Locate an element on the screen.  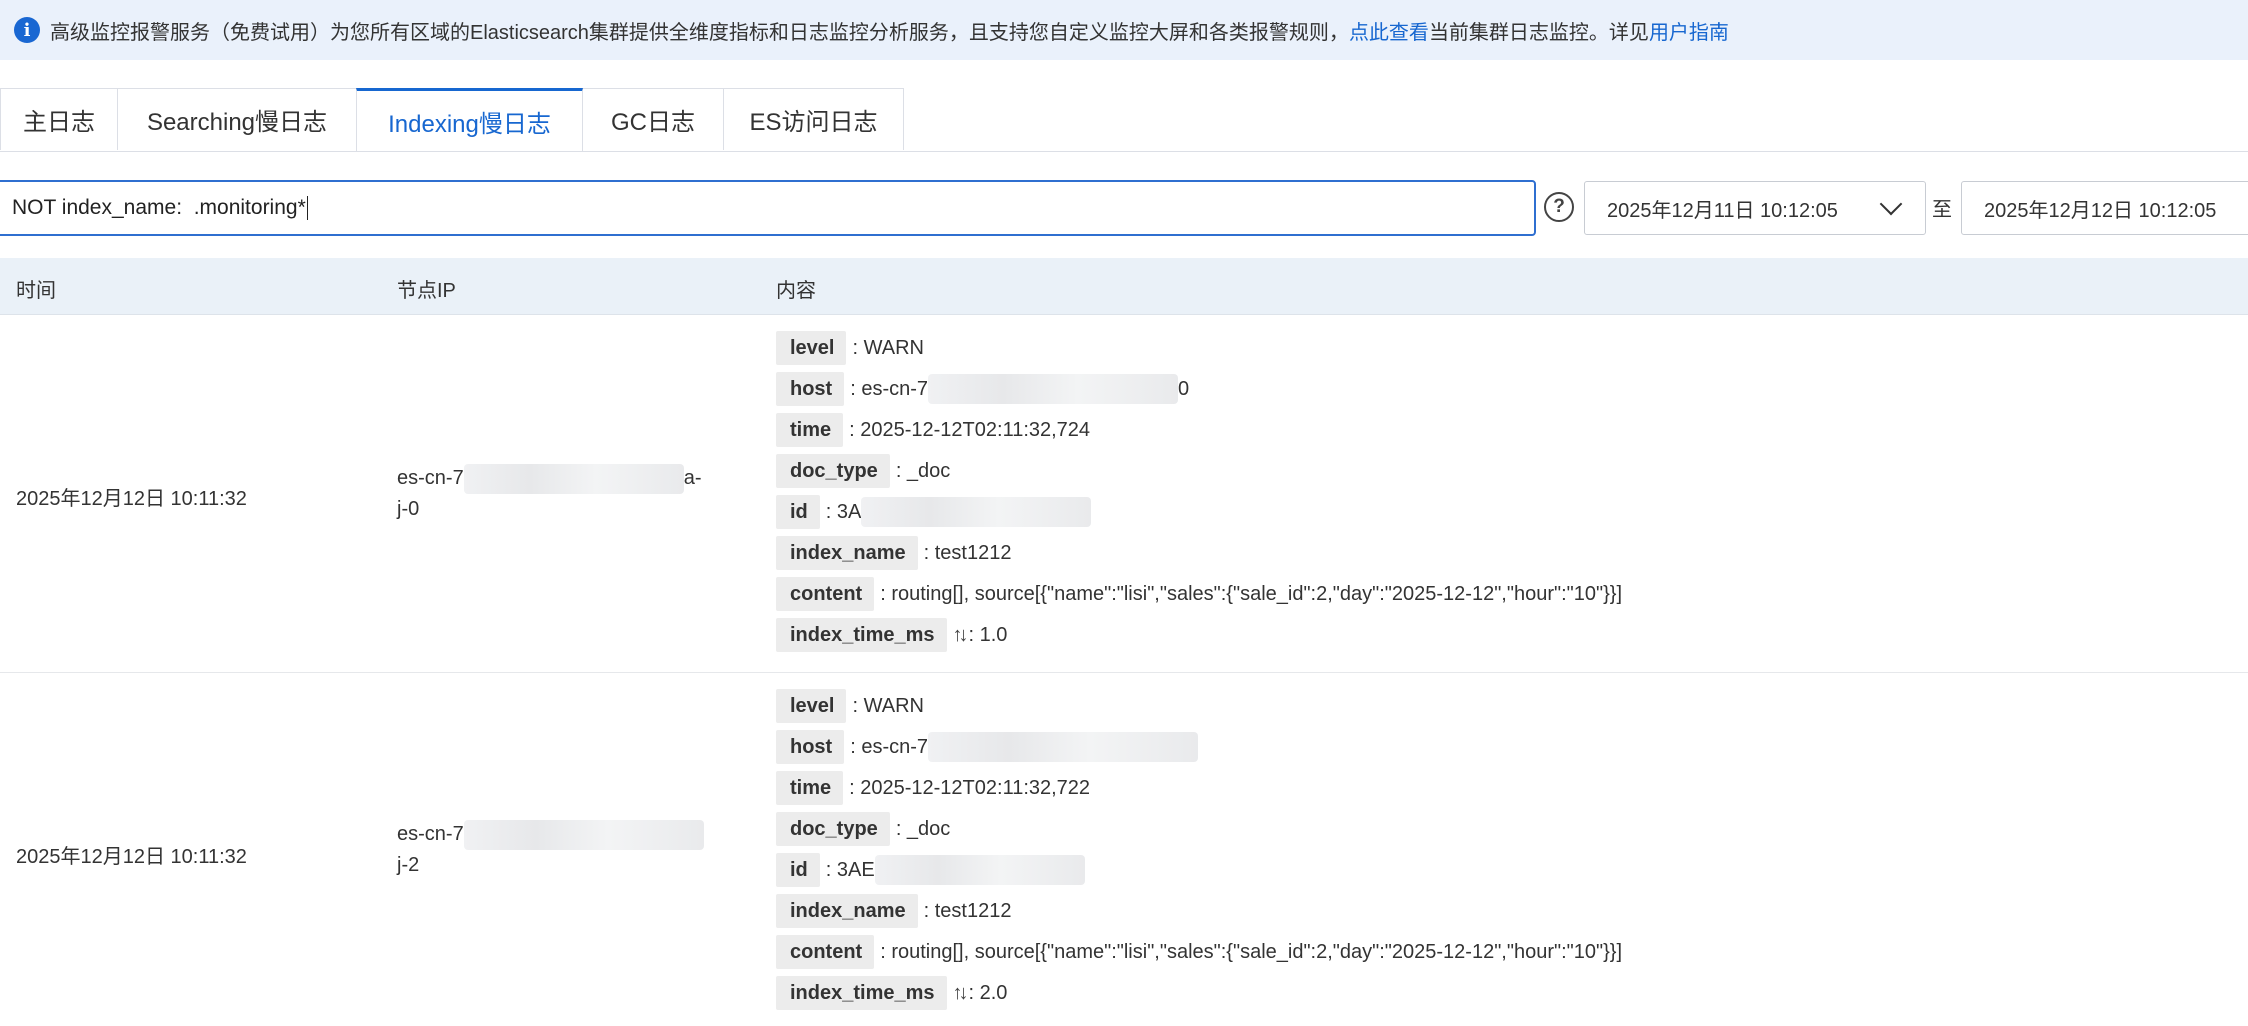
search-query-text: NOT index_name: .monitoring* is located at coordinates (159, 207).